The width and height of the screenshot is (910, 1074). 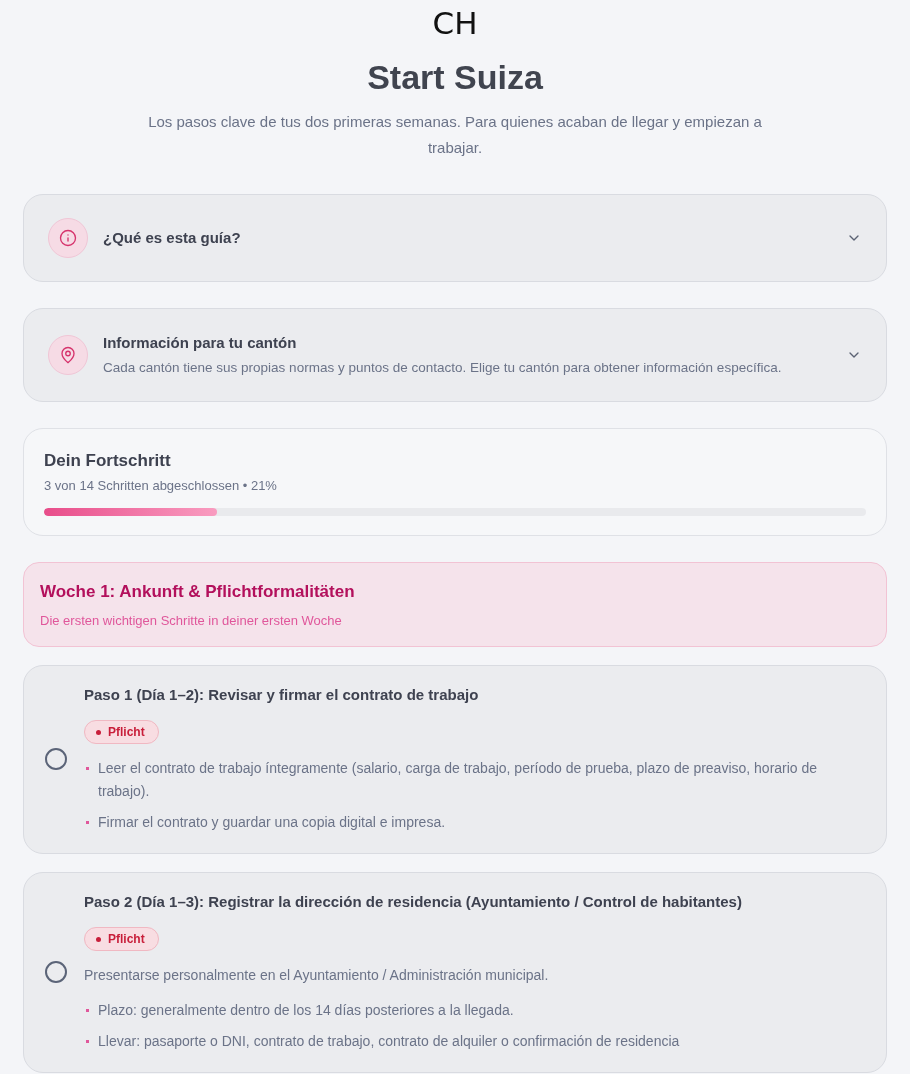 I want to click on accordion-description: Cada cantón tiene sus propias normas y puntos de contacto. Elige tu cantón para obtener información específica., so click(x=443, y=368).